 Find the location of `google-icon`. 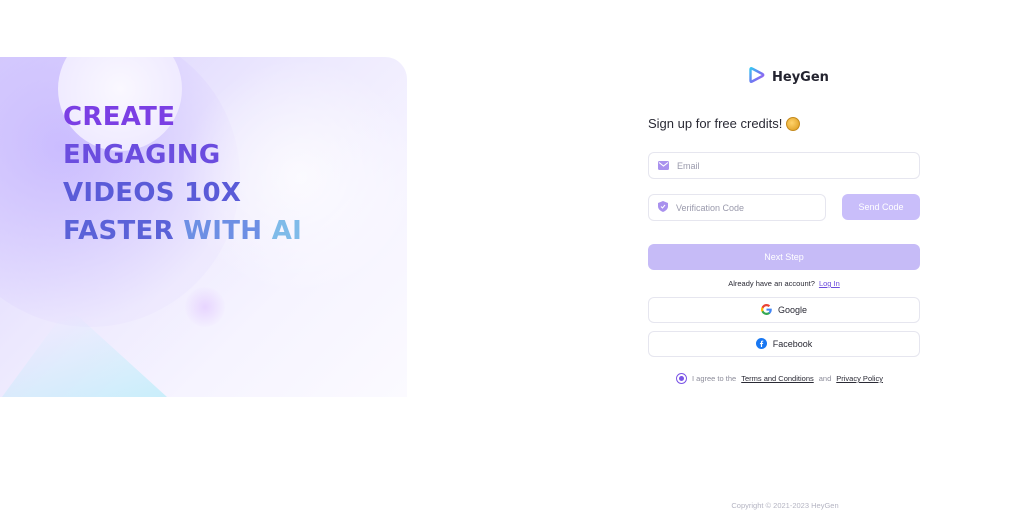

google-icon is located at coordinates (766, 310).